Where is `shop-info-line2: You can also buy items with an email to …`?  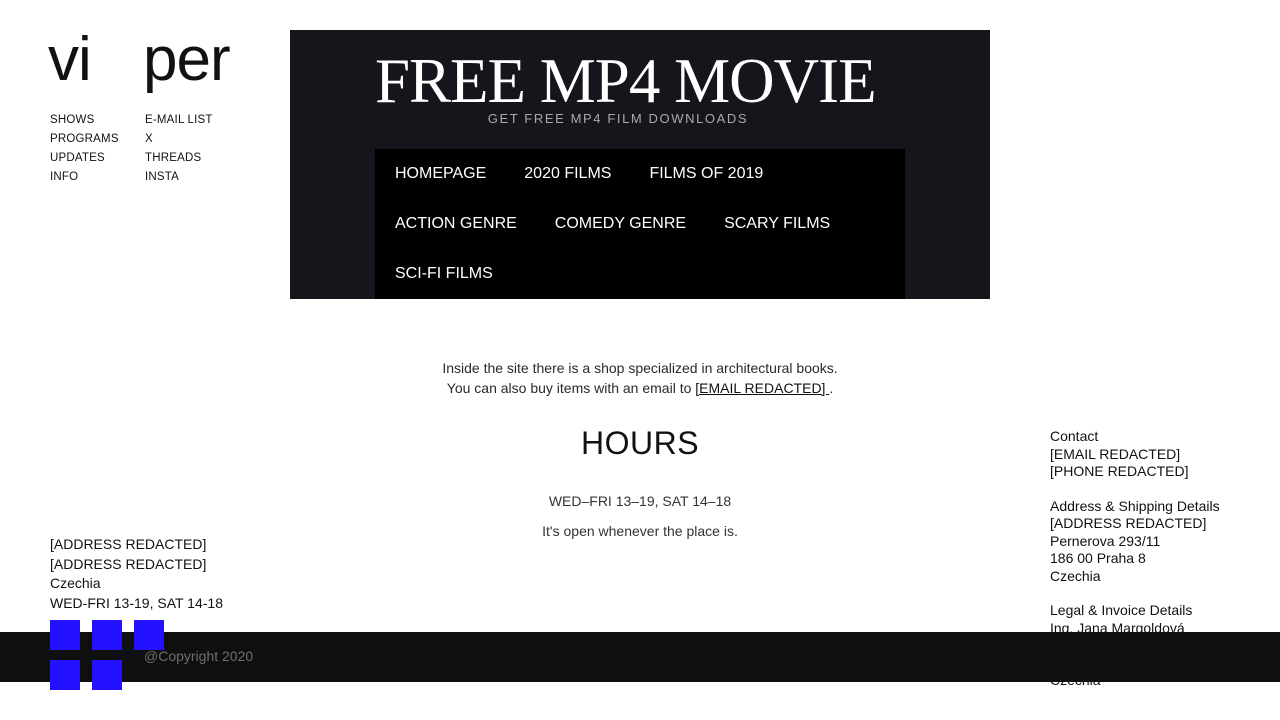 shop-info-line2: You can also buy items with an email to … is located at coordinates (640, 388).